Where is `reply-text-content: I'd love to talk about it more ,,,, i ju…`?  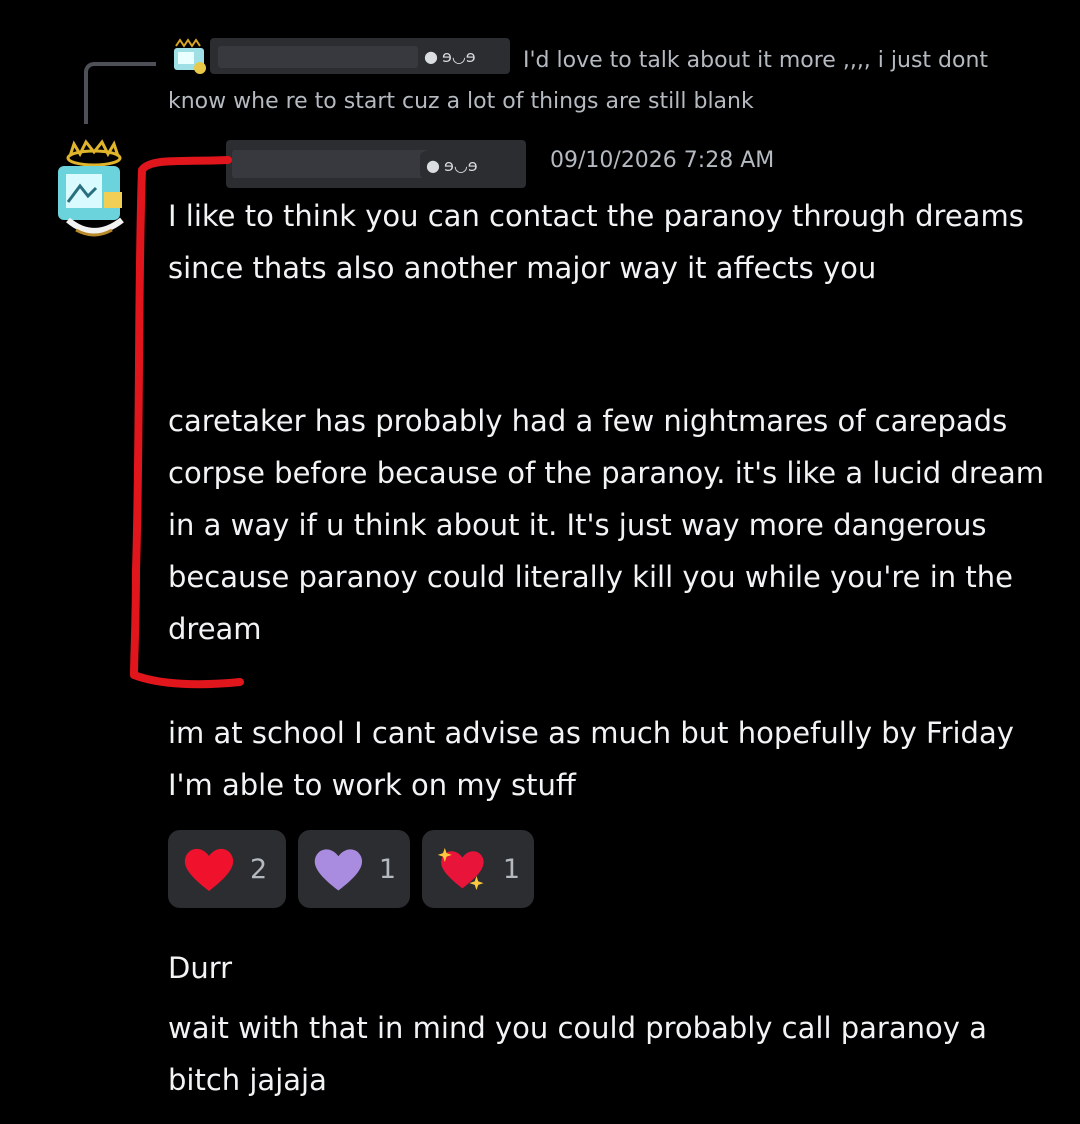 reply-text-content: I'd love to talk about it more ,,,, i ju… is located at coordinates (578, 81).